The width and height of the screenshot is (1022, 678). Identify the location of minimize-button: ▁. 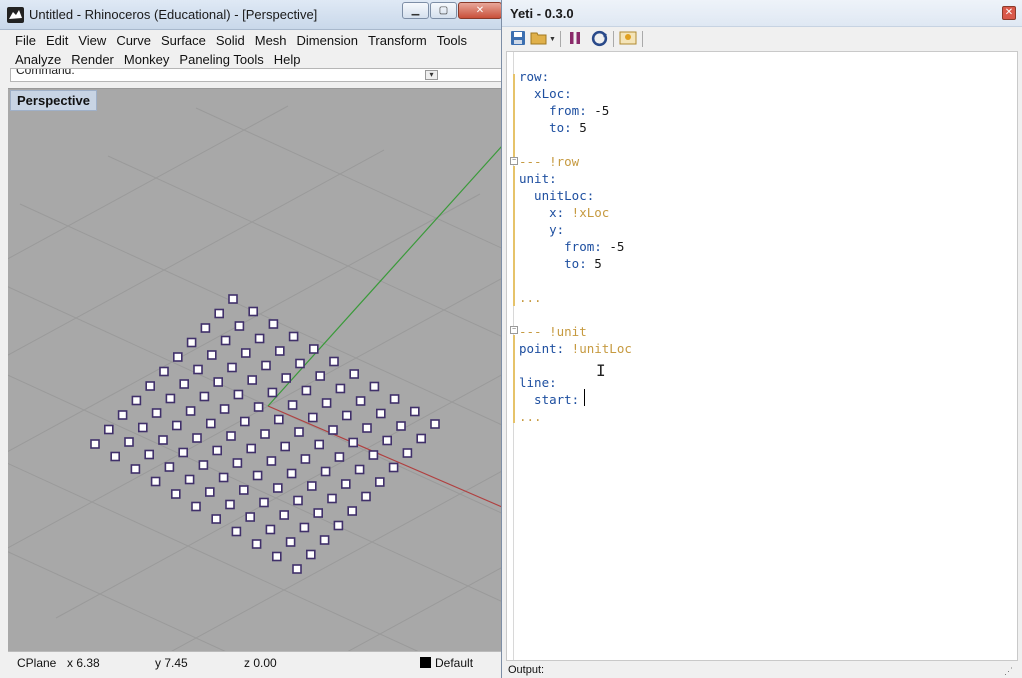
(415, 10).